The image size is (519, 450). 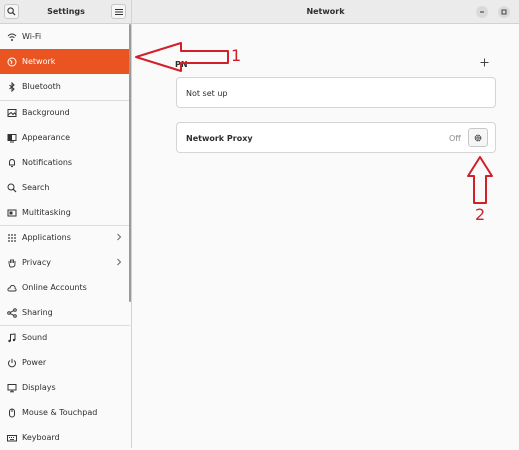 I want to click on annotation-arrow-up, so click(x=480, y=180).